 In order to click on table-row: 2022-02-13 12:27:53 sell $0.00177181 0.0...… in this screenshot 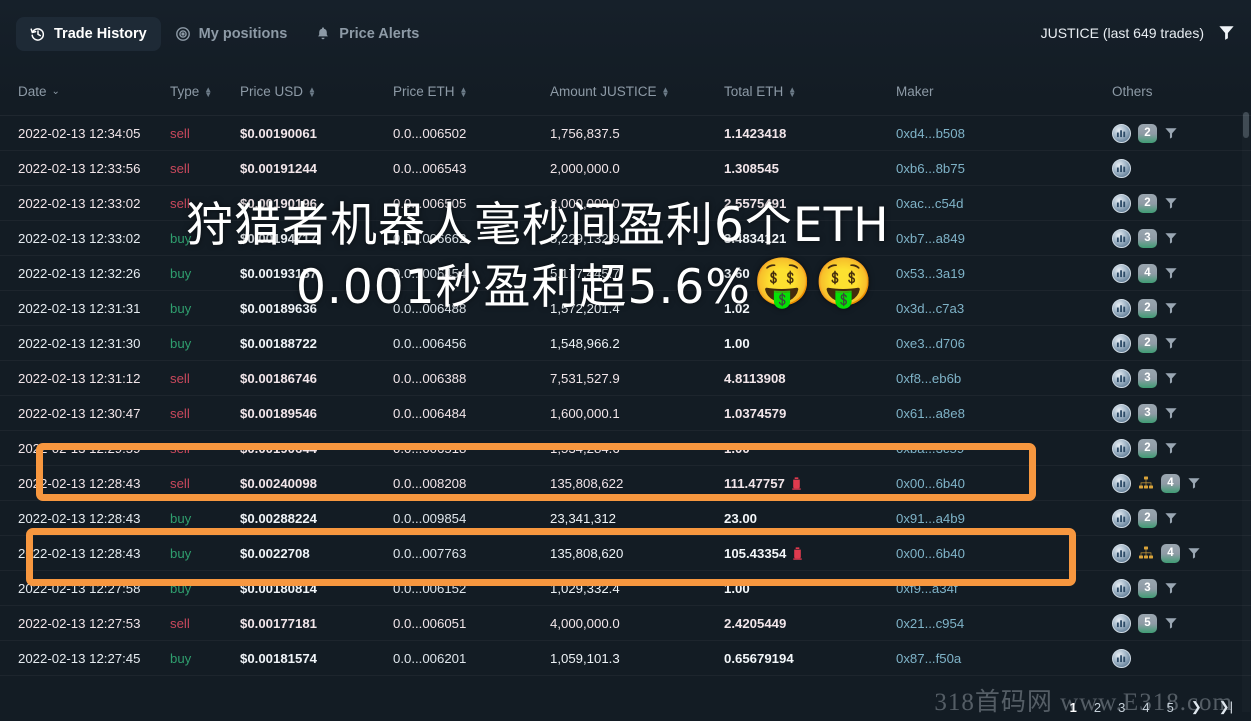, I will do `click(625, 623)`.